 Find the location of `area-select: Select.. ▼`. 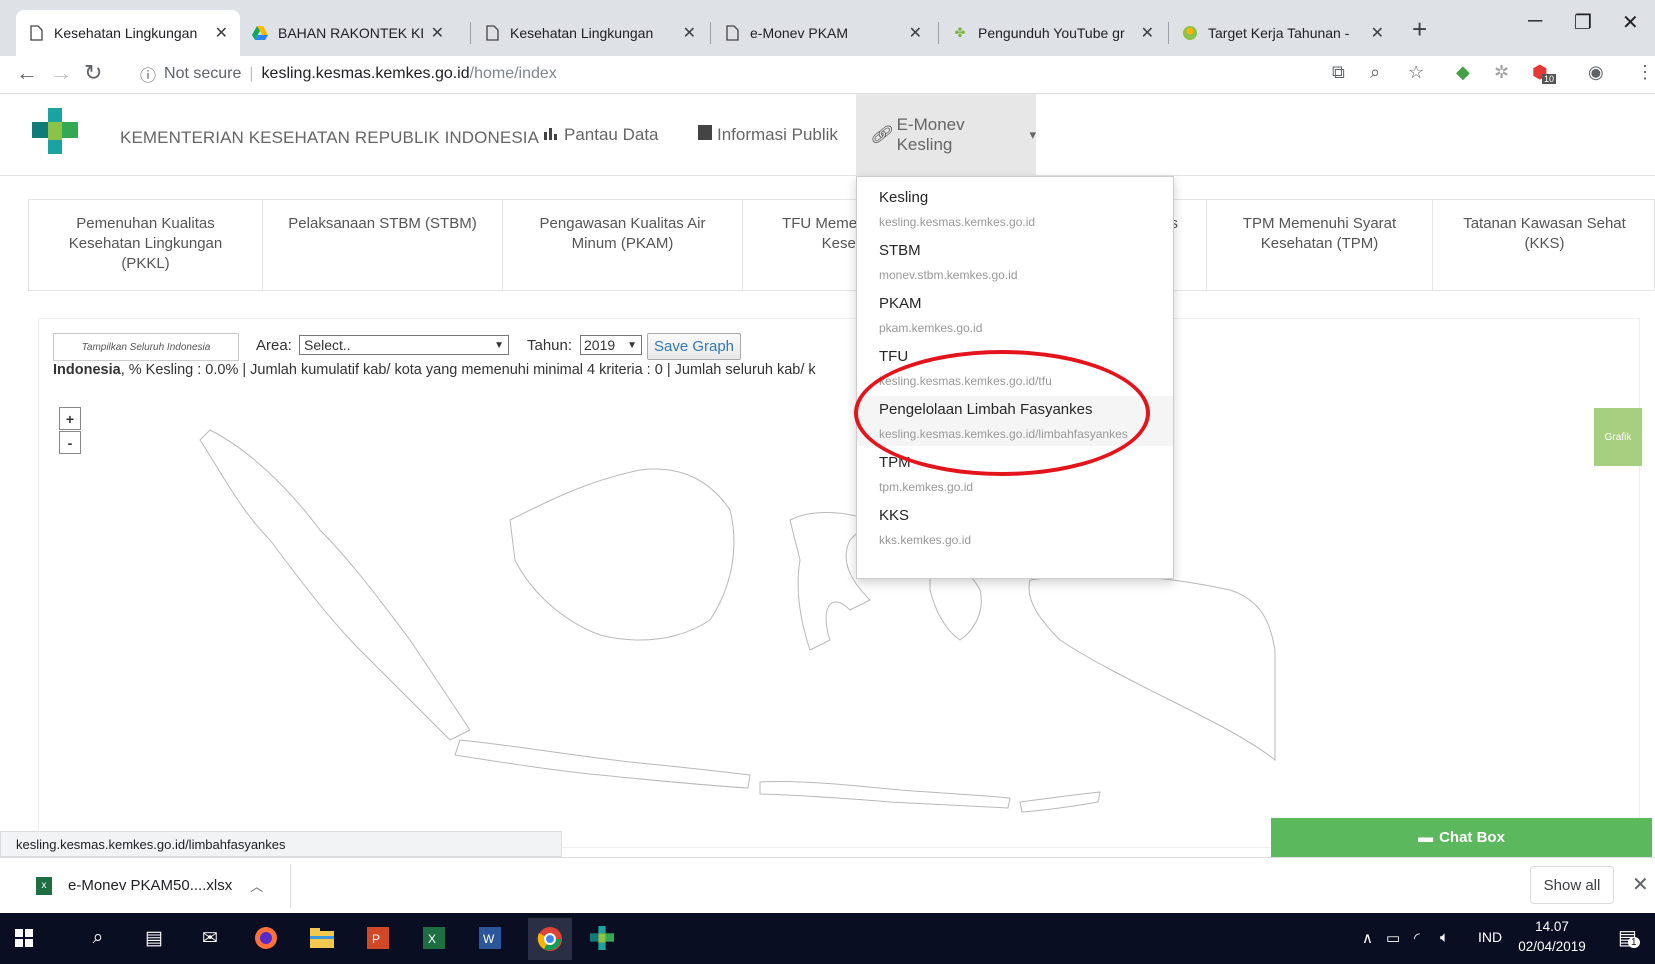

area-select: Select.. ▼ is located at coordinates (404, 345).